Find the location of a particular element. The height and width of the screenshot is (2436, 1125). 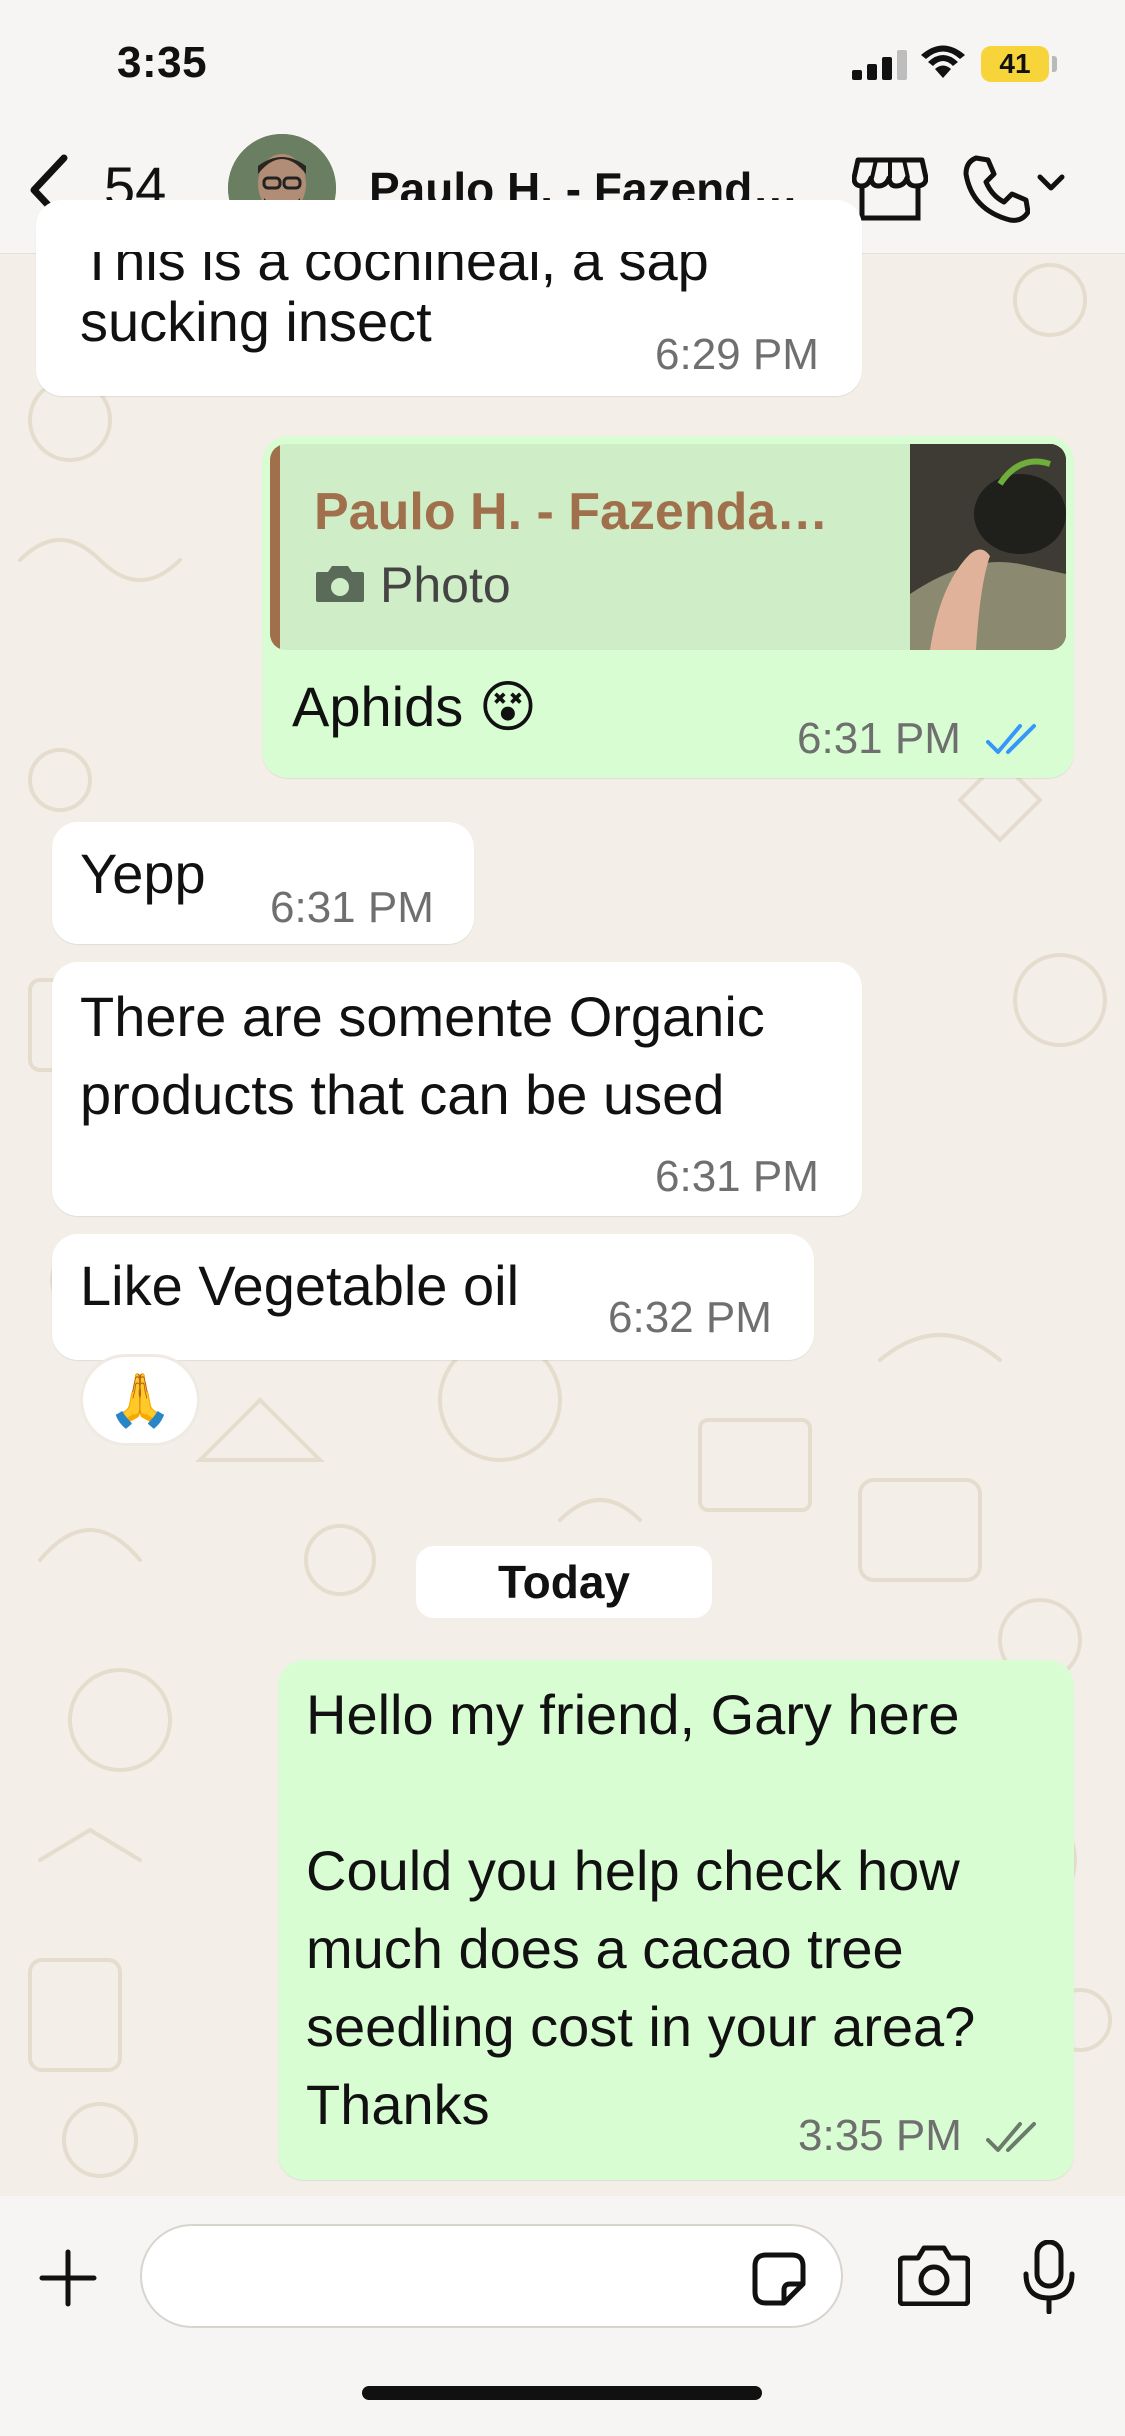

battery-indicator: 41 is located at coordinates (1015, 64).